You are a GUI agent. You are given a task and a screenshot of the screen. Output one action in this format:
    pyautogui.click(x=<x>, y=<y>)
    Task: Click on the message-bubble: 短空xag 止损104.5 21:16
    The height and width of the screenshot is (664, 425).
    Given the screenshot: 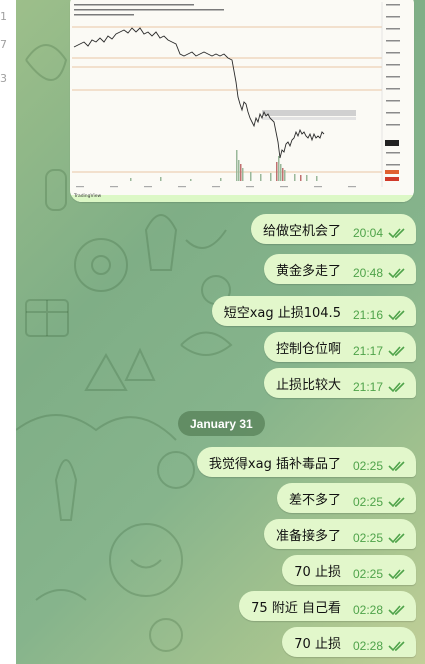 What is the action you would take?
    pyautogui.click(x=313, y=311)
    